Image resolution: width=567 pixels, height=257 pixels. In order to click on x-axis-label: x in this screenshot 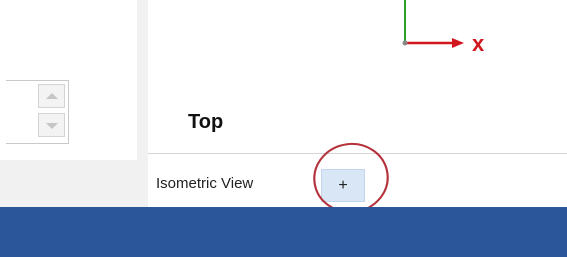, I will do `click(478, 43)`.